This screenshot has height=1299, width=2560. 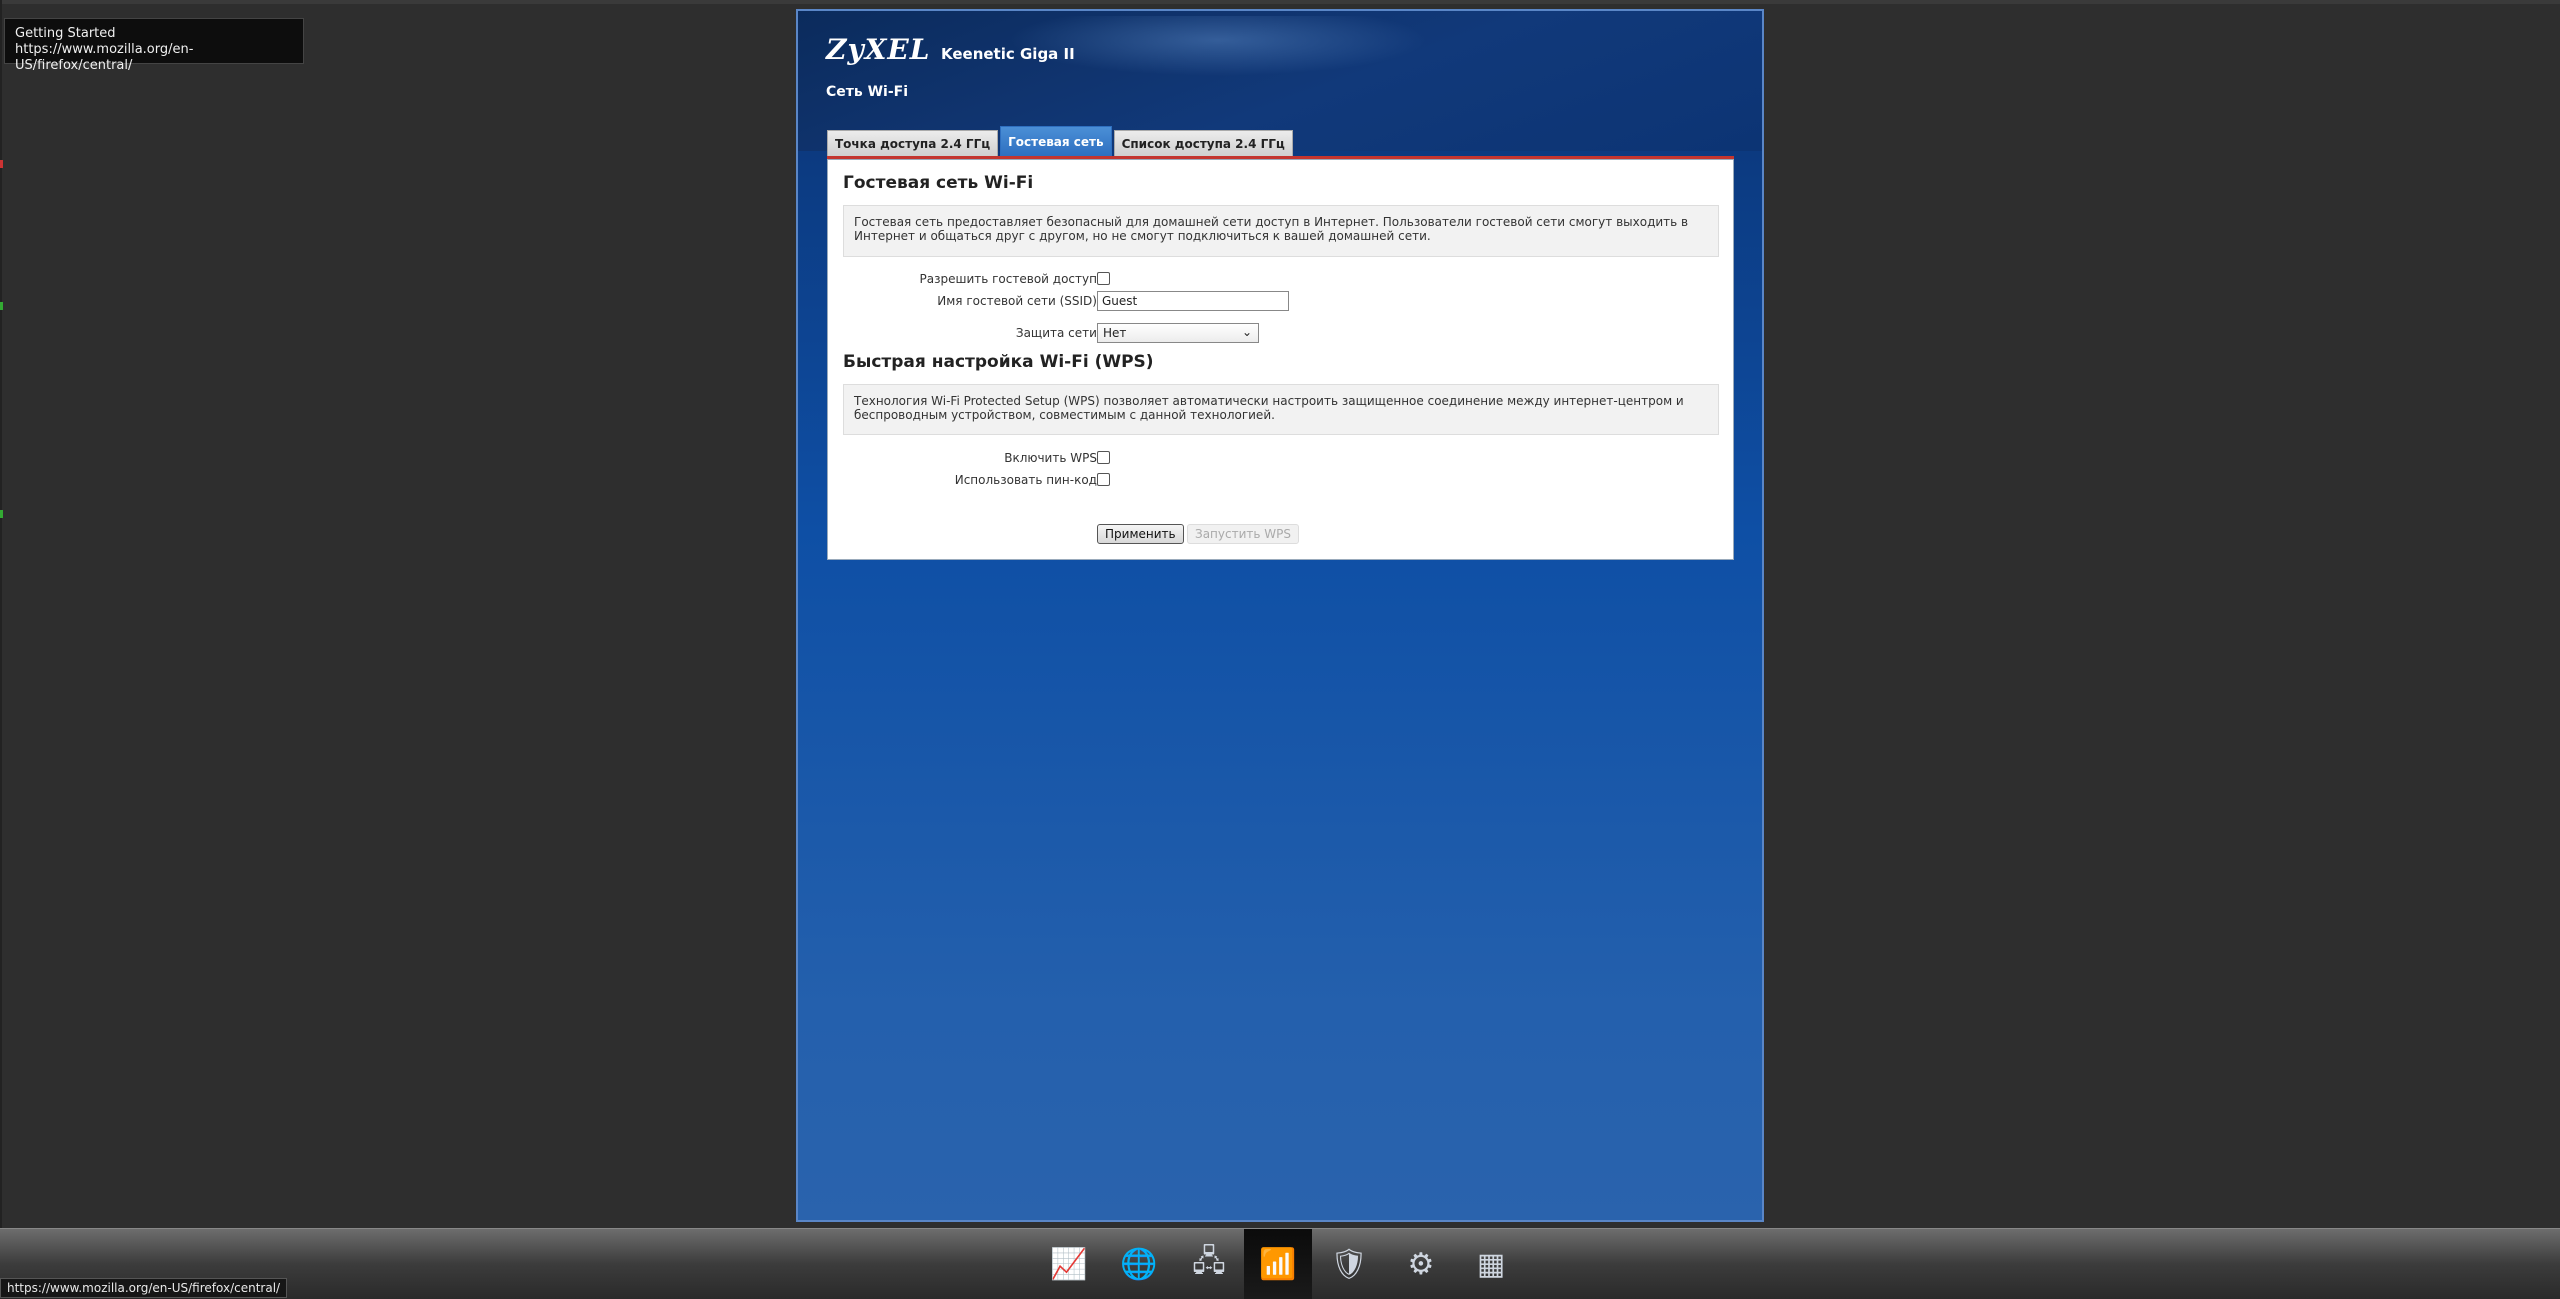 What do you see at coordinates (913, 143) in the screenshot?
I see `tab-access-point-24: Точка доступа 2.4 ГГц` at bounding box center [913, 143].